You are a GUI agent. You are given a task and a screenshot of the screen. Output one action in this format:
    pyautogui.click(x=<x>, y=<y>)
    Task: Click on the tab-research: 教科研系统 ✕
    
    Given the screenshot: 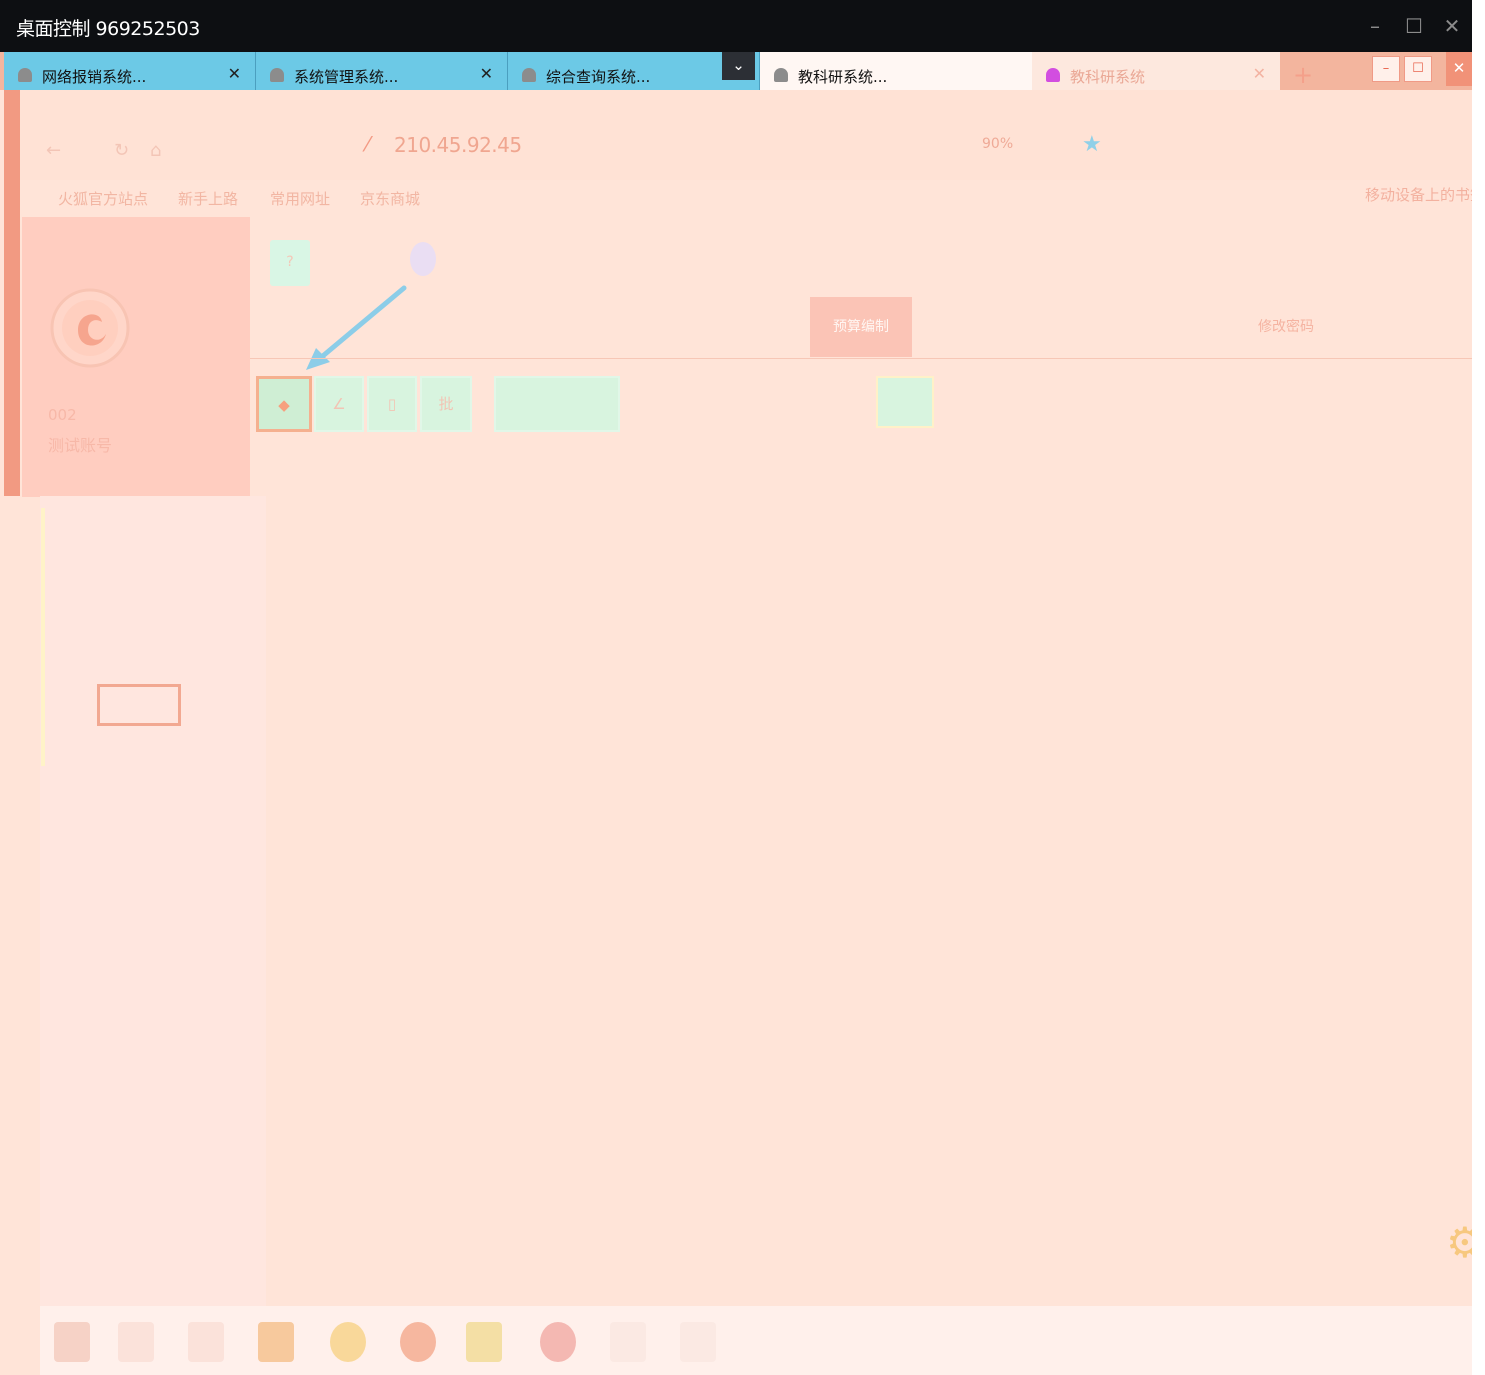 What is the action you would take?
    pyautogui.click(x=1156, y=71)
    